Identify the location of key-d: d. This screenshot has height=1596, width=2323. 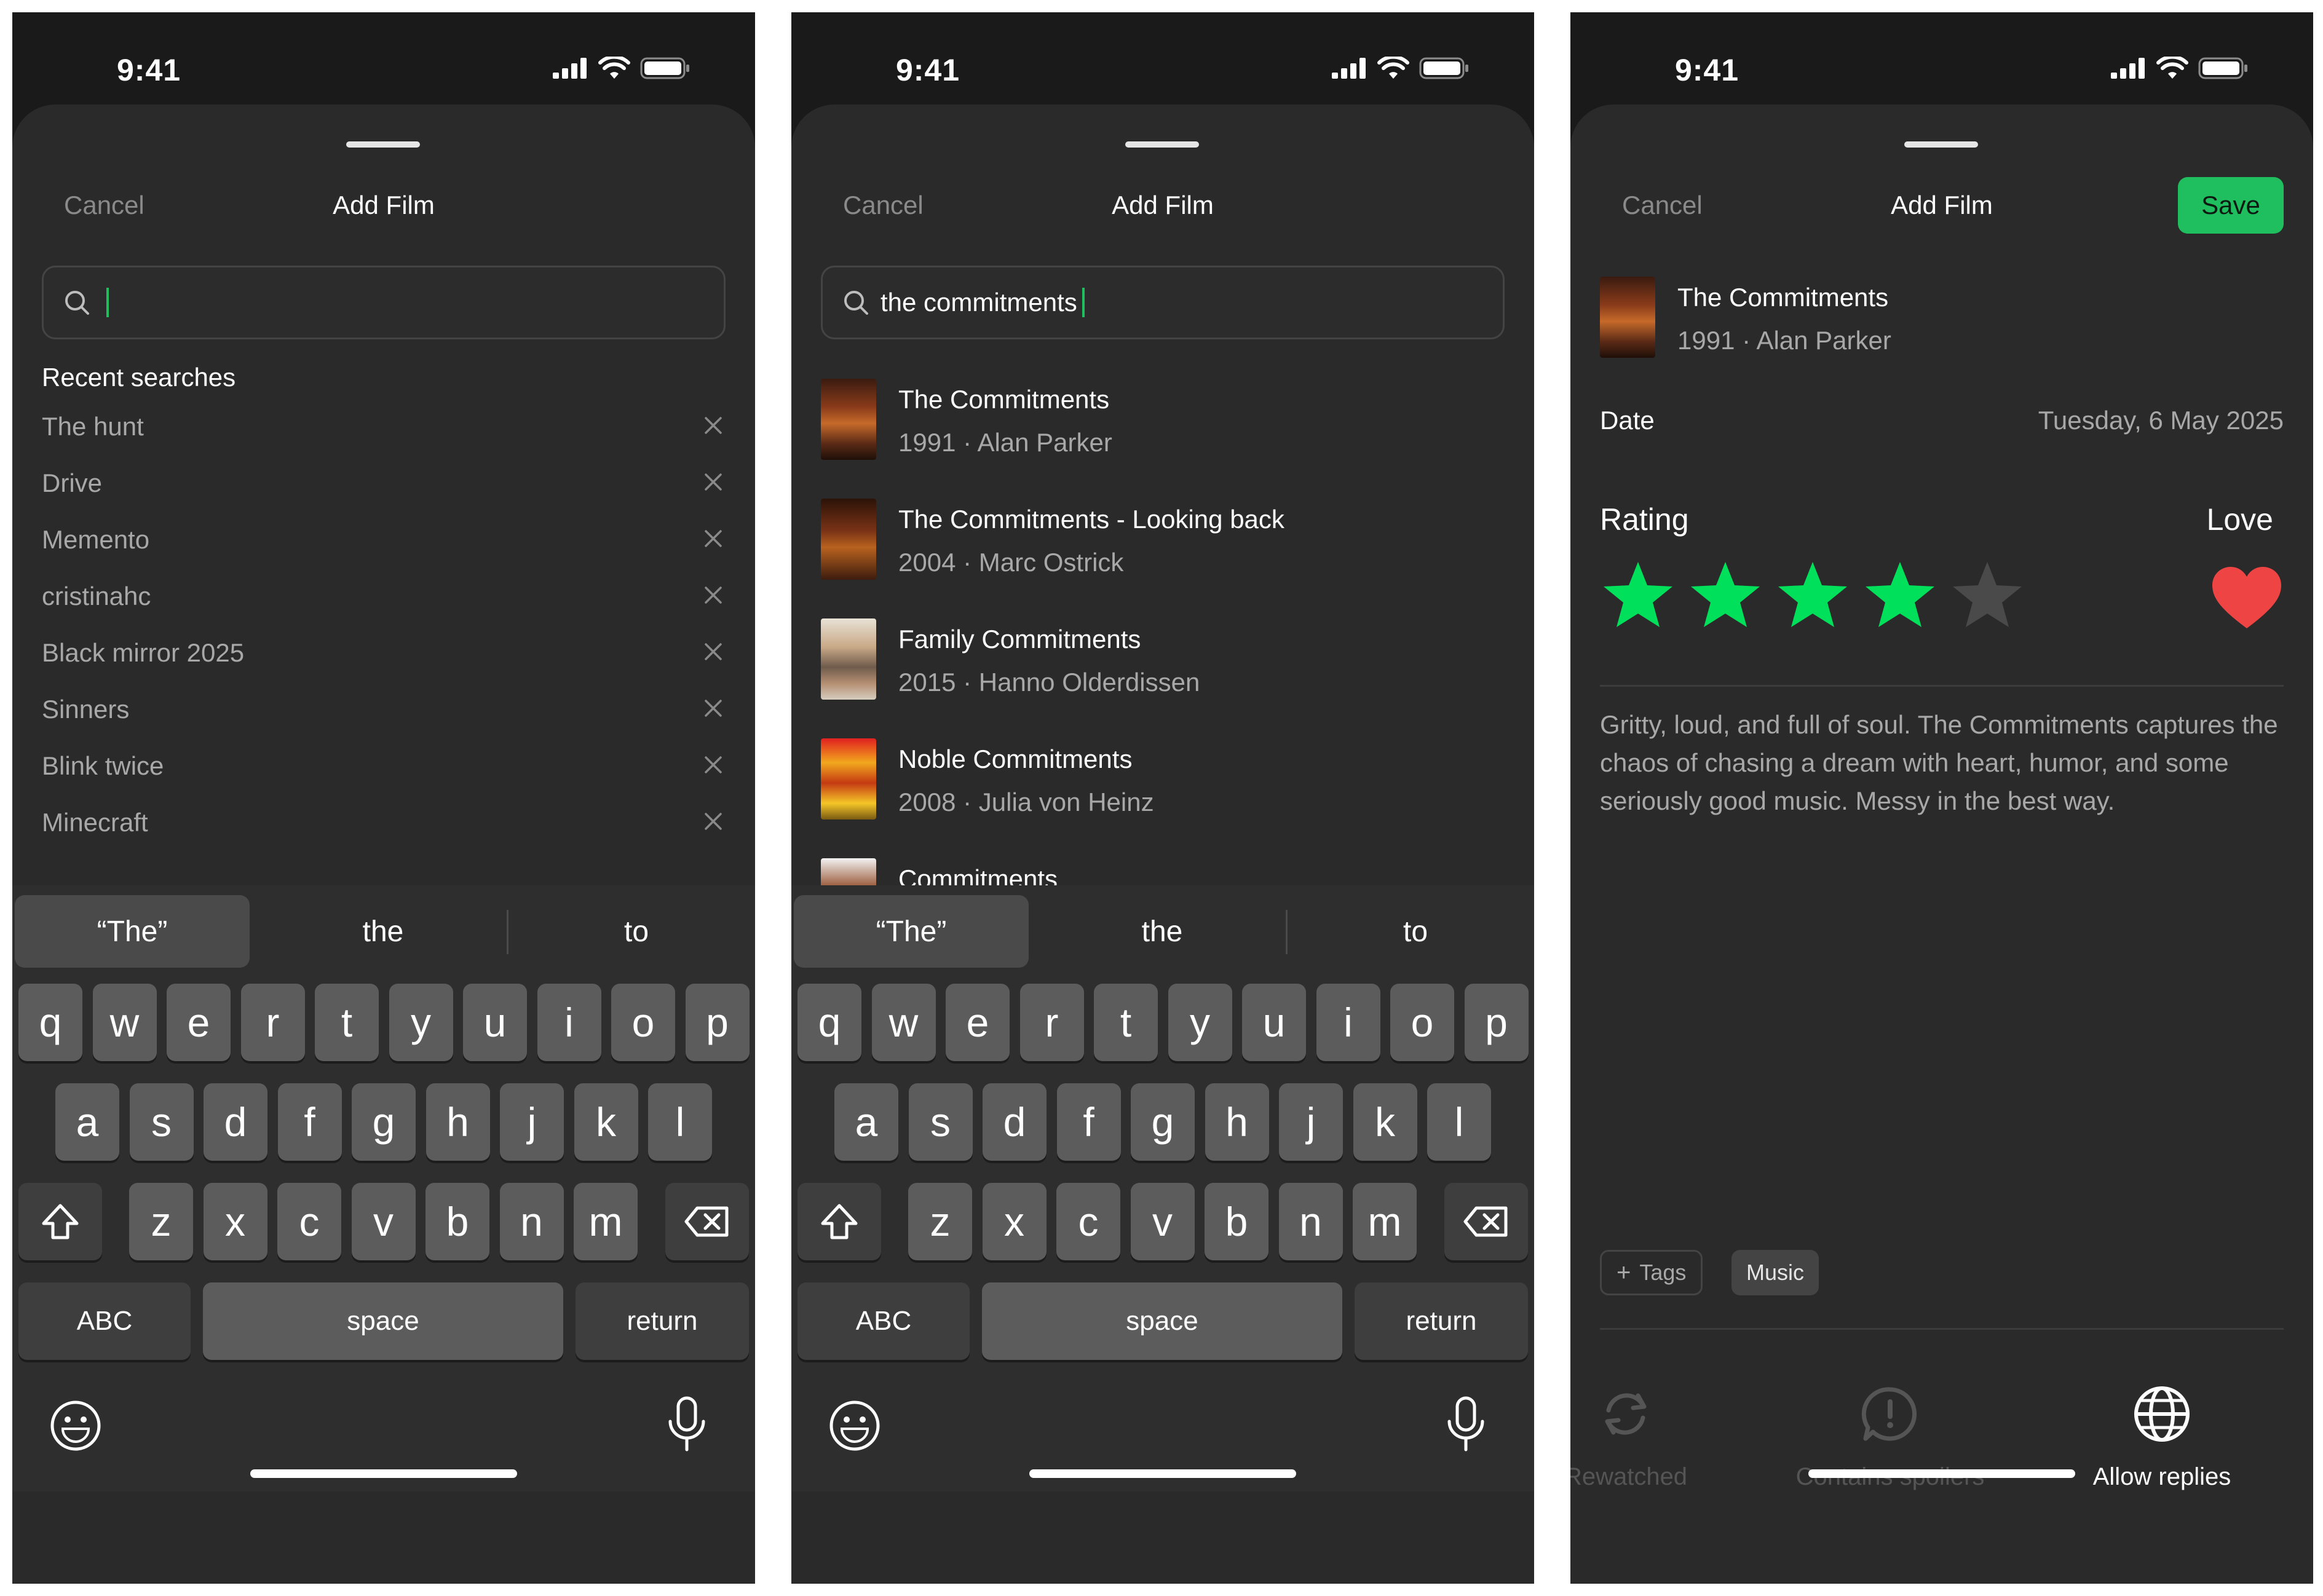
(235, 1122).